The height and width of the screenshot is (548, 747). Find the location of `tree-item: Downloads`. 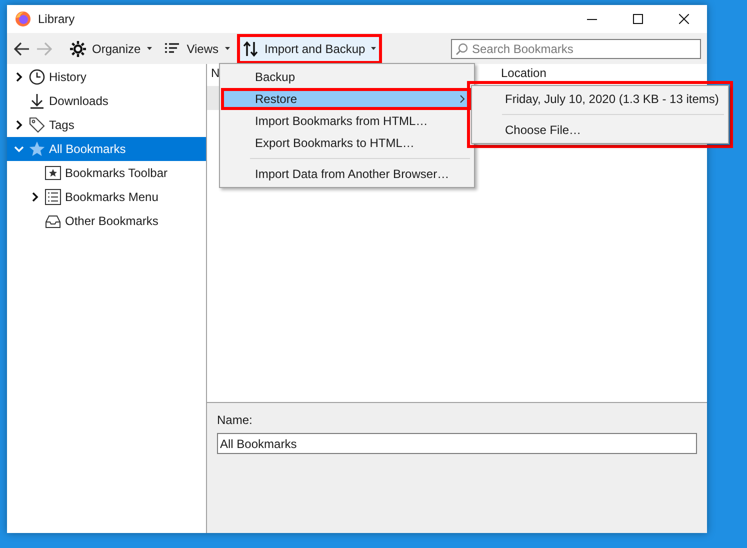

tree-item: Downloads is located at coordinates (106, 101).